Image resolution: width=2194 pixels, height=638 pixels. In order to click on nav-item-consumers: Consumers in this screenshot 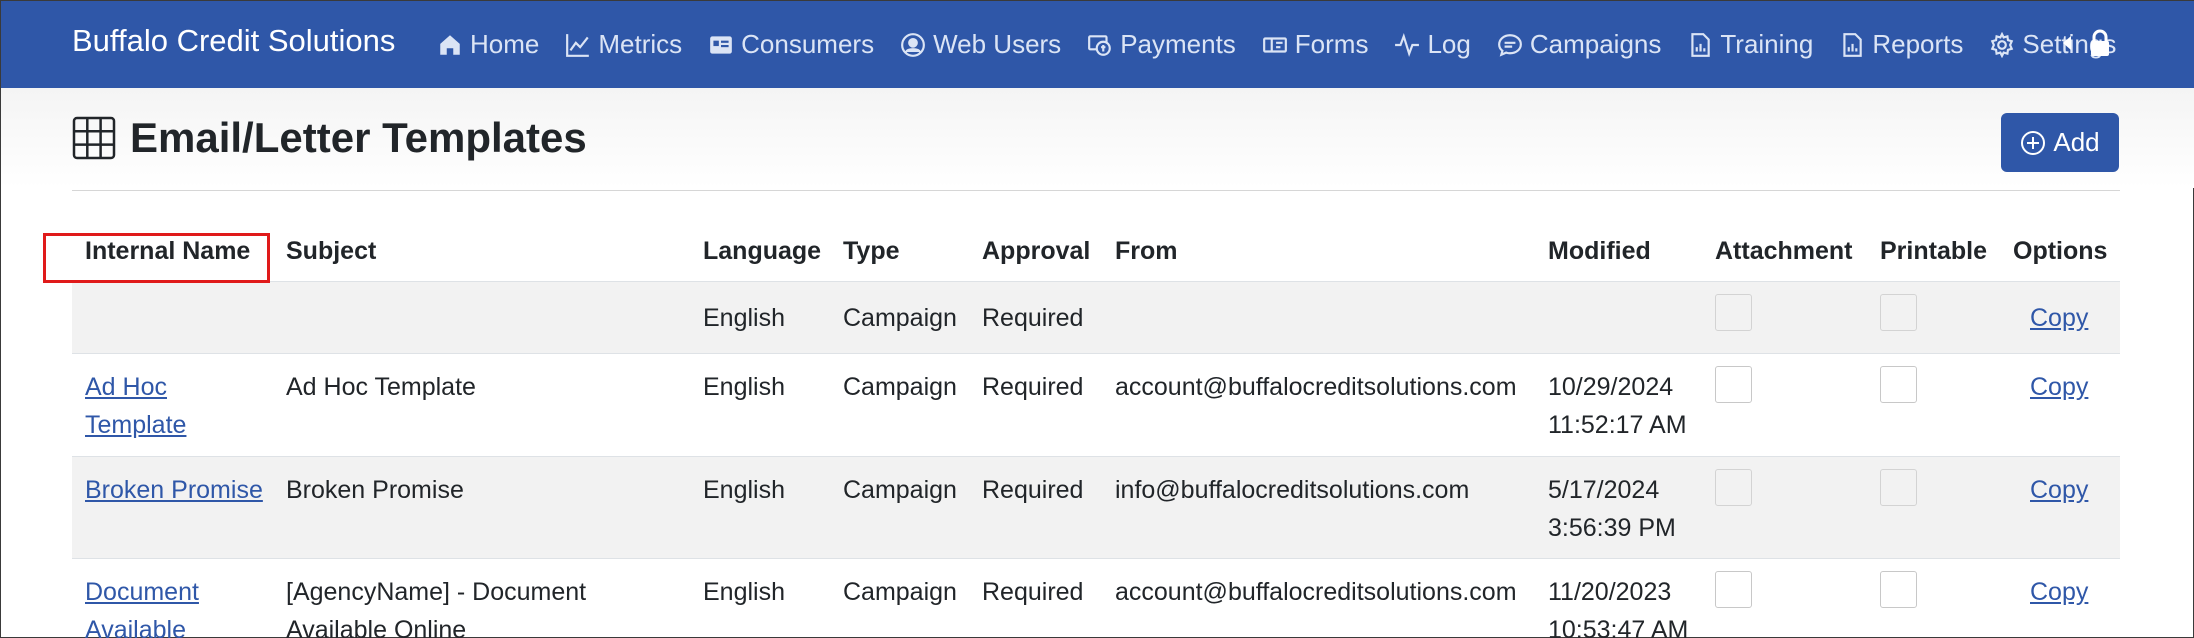, I will do `click(791, 44)`.